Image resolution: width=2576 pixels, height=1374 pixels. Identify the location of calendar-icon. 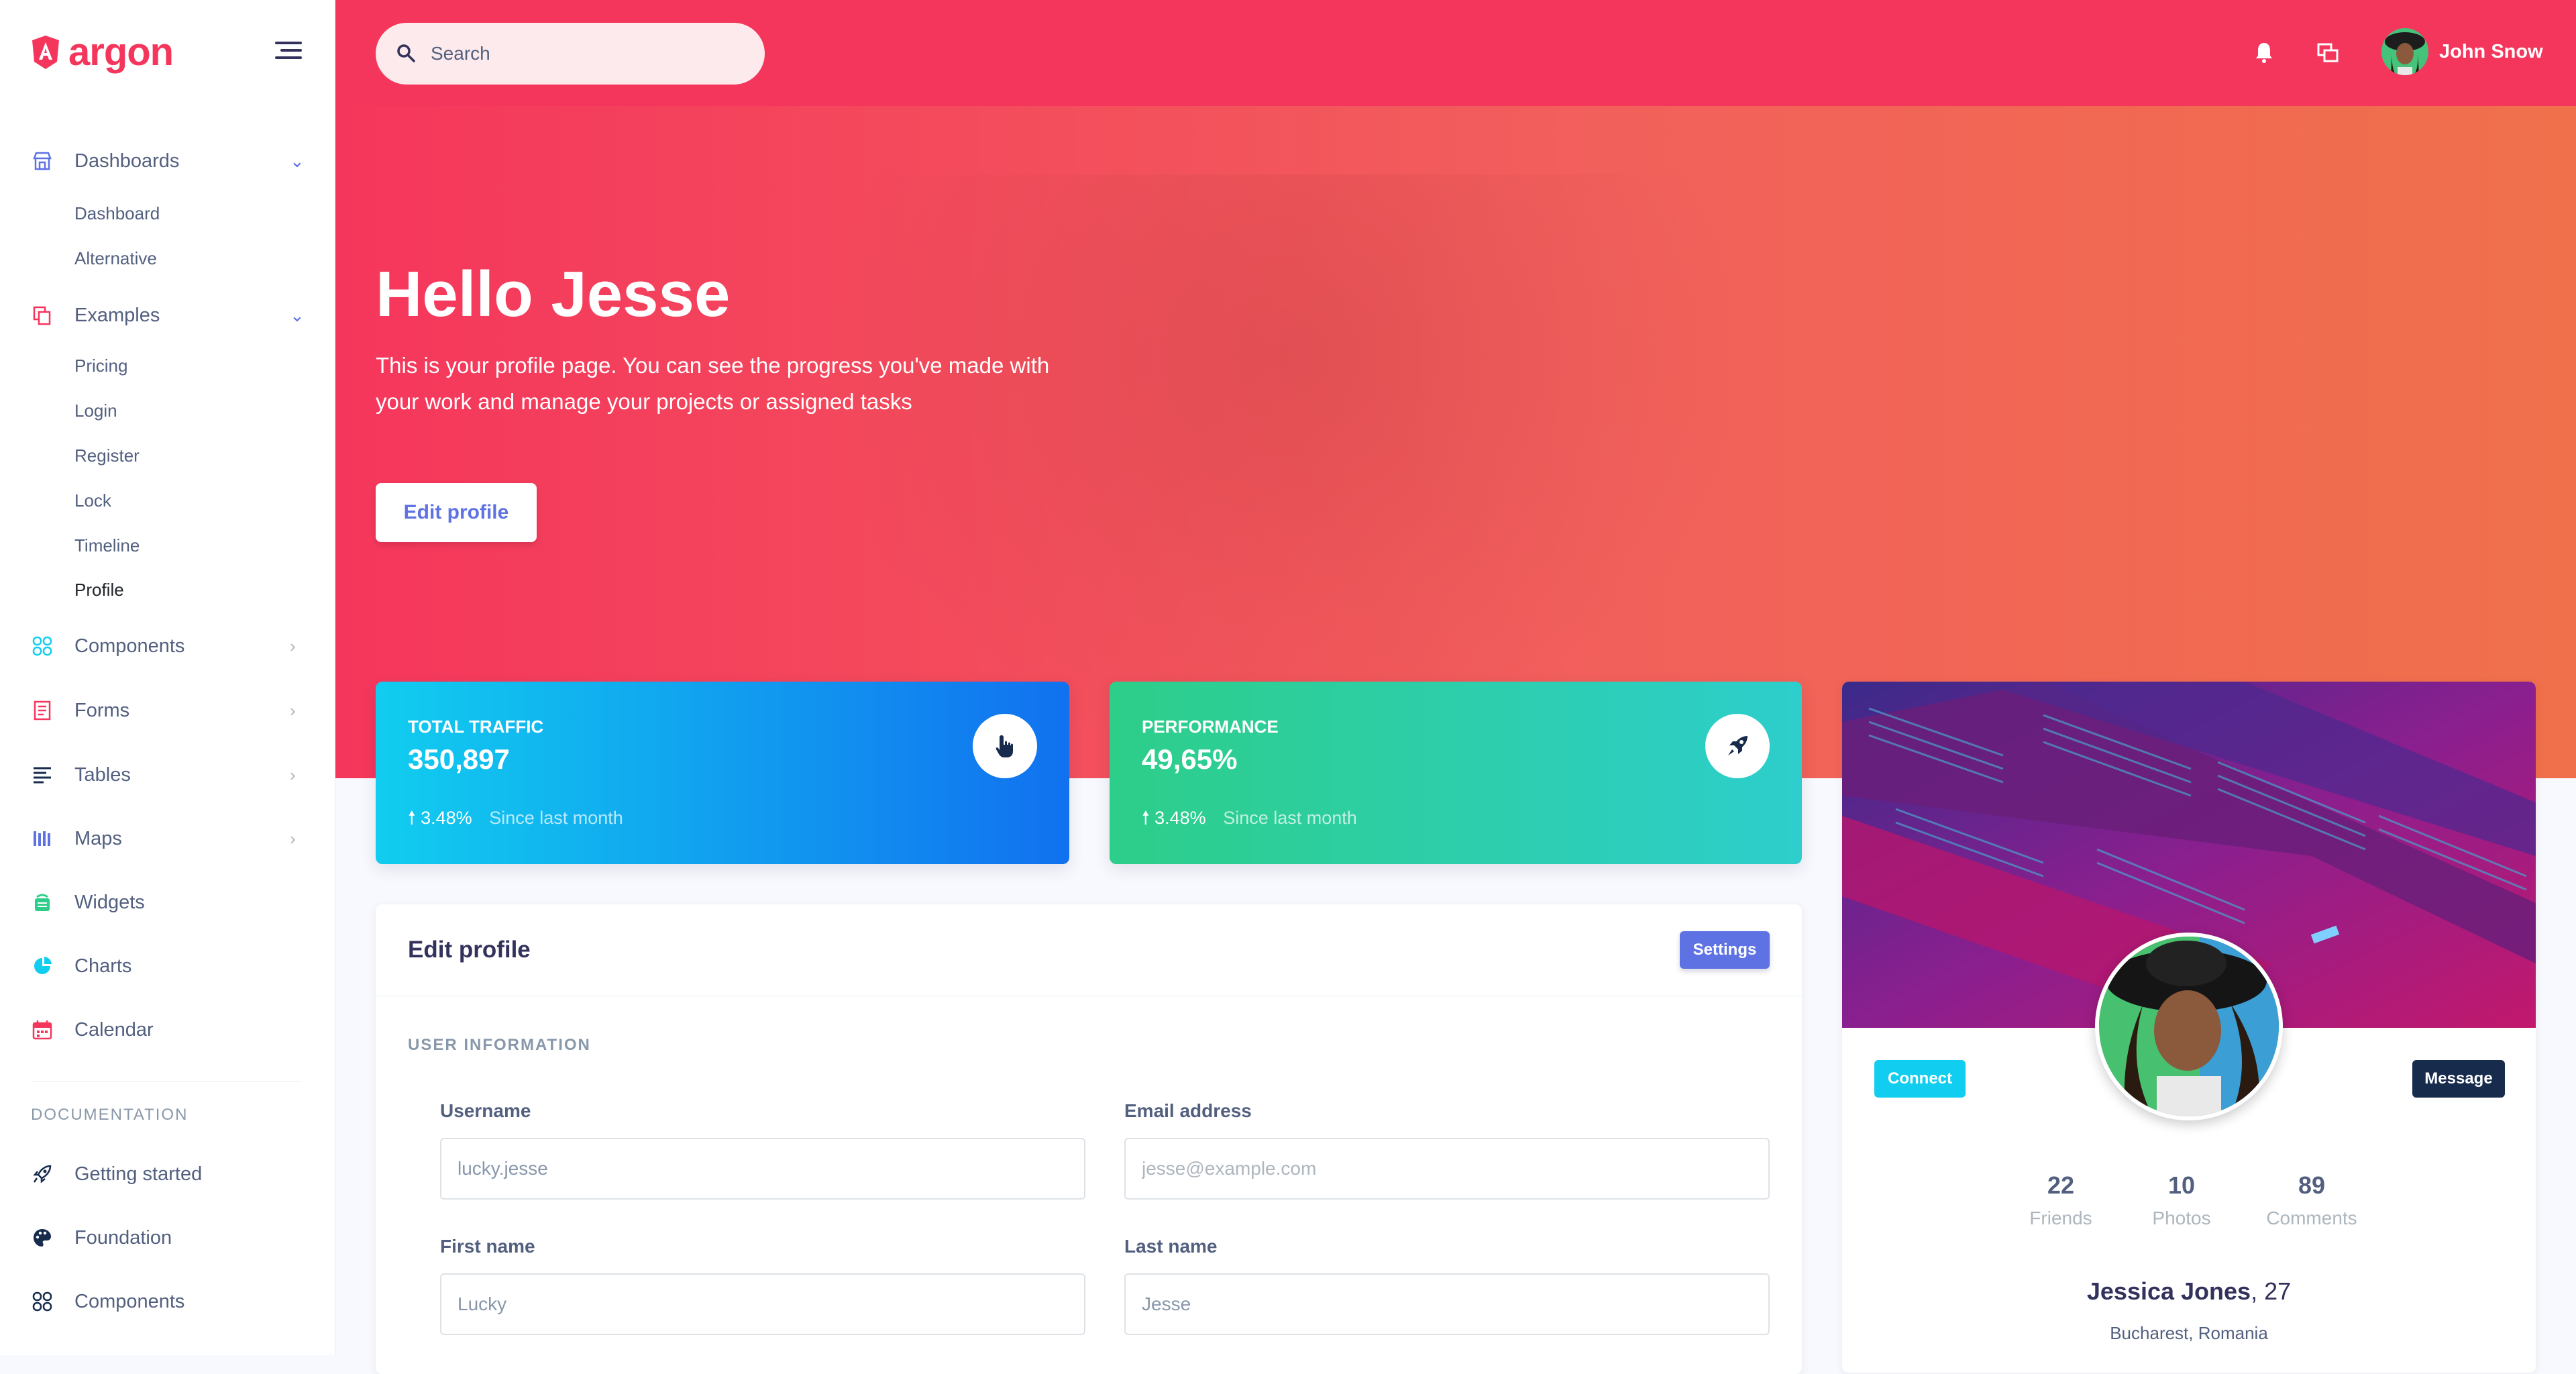
(42, 1030).